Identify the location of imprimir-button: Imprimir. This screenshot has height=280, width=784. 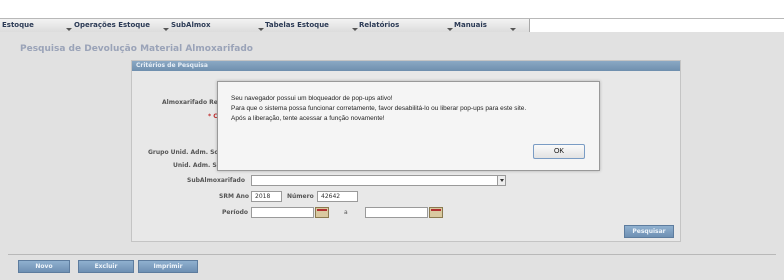
(168, 266).